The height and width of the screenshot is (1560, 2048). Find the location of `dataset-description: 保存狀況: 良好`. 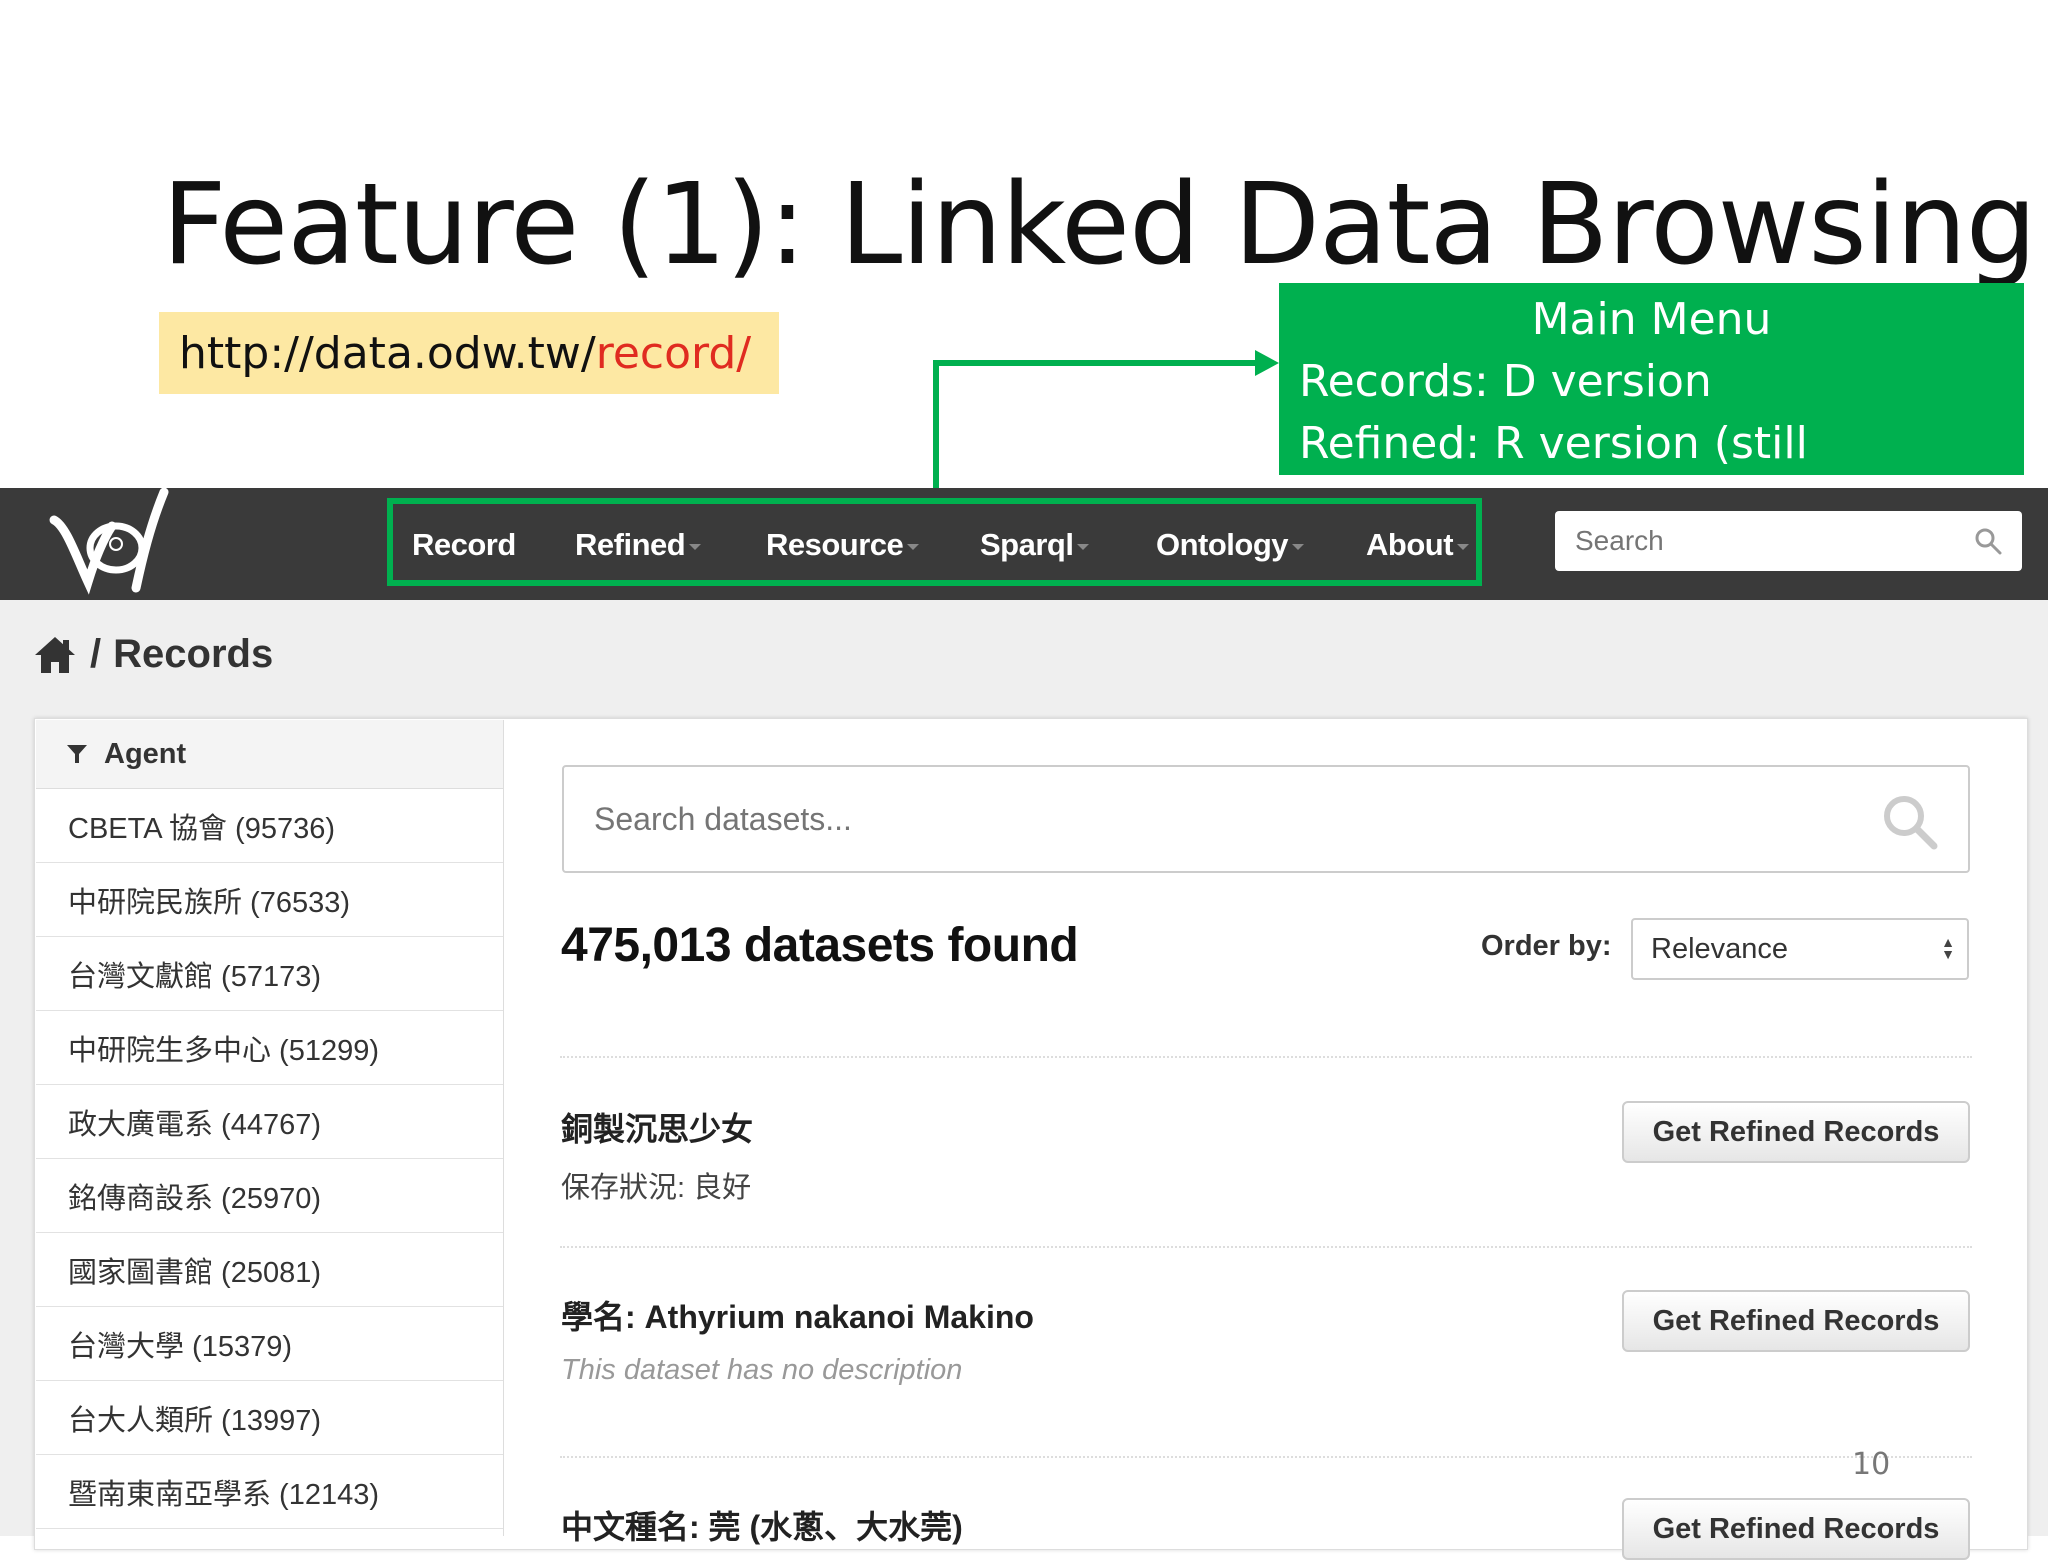

dataset-description: 保存狀況: 良好 is located at coordinates (656, 1188).